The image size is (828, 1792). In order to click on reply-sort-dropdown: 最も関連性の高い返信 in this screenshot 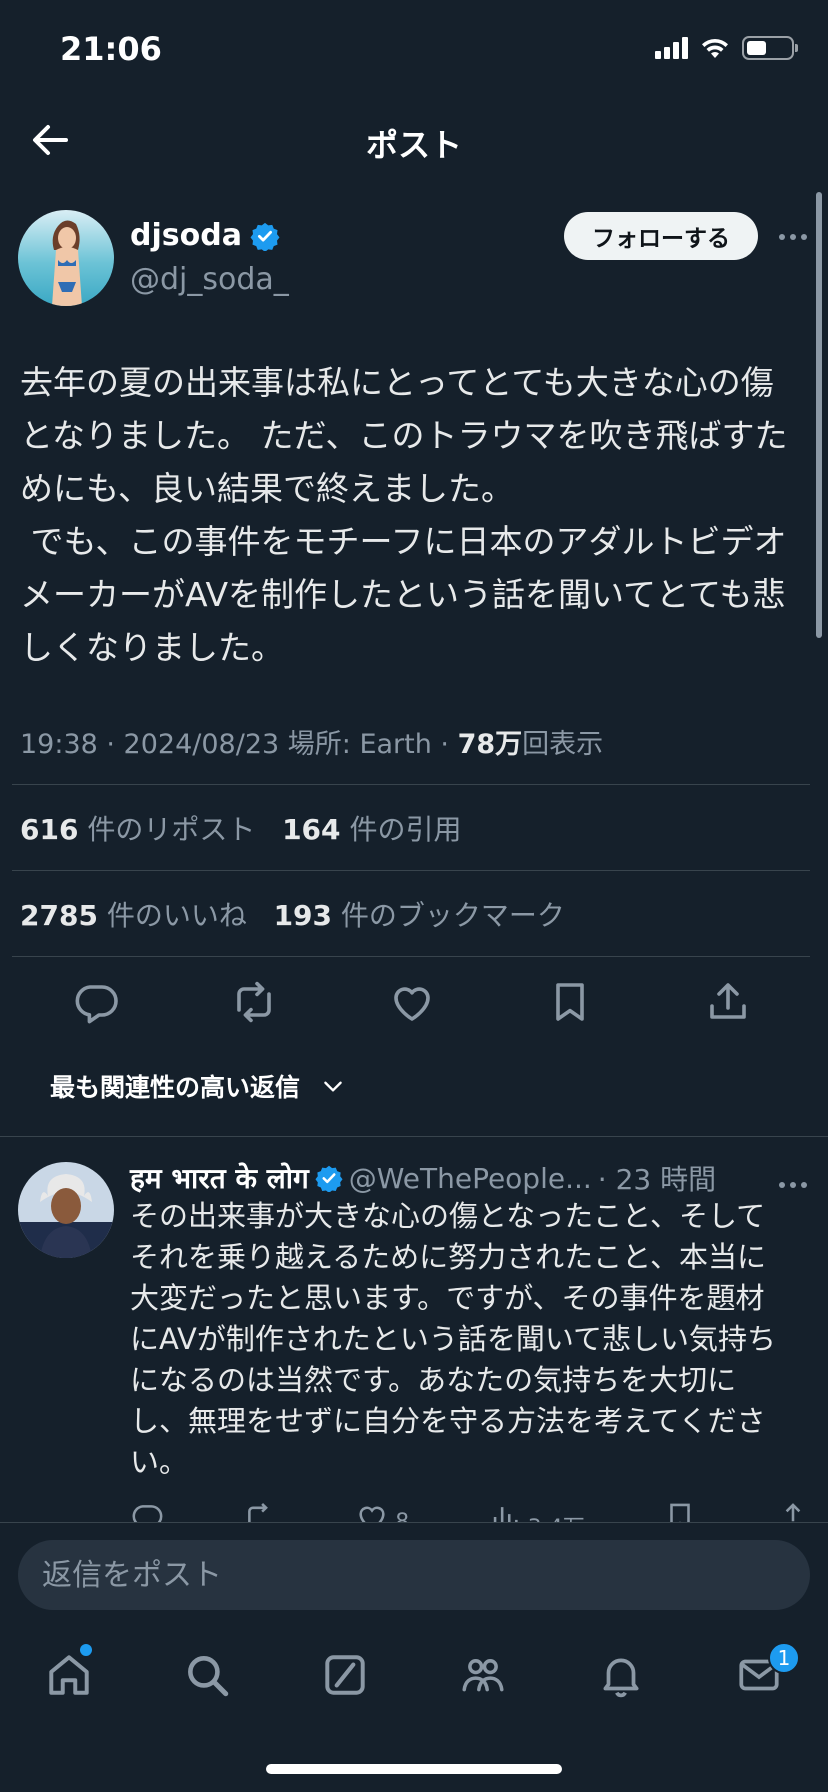, I will do `click(198, 1086)`.